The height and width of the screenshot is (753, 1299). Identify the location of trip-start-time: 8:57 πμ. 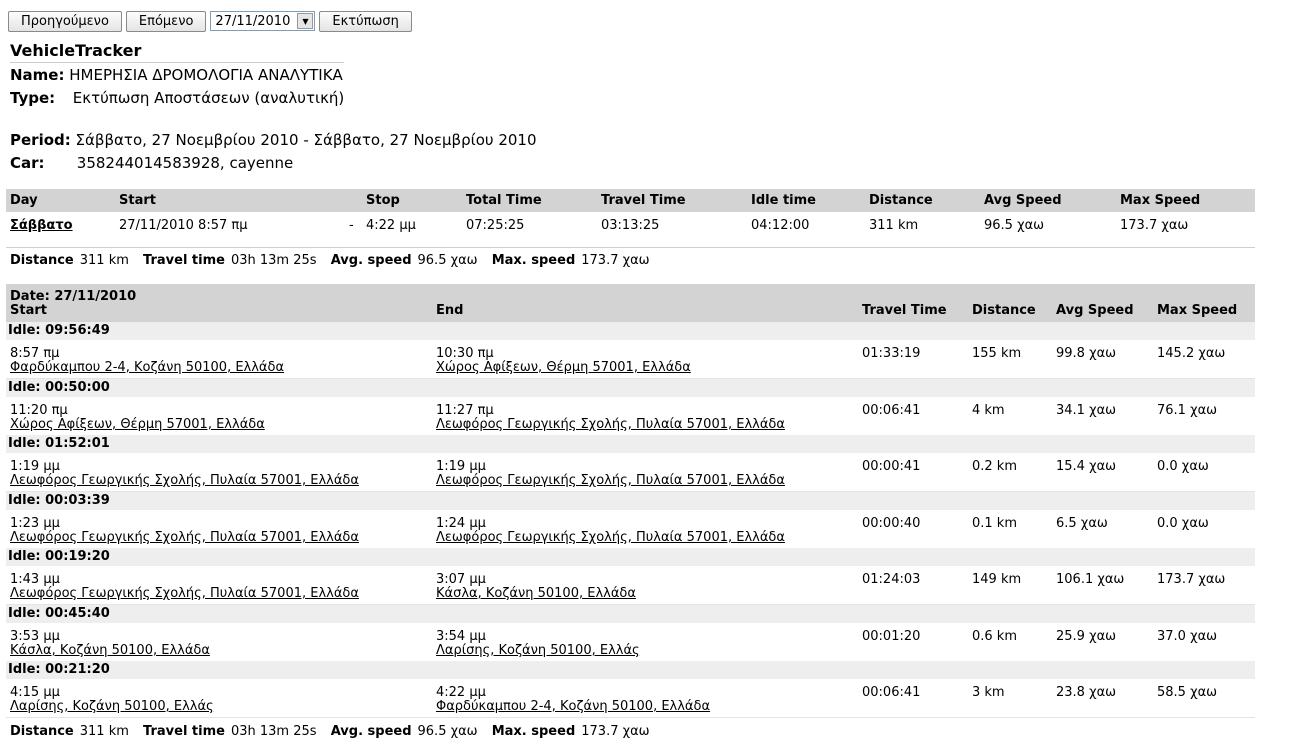
(35, 353).